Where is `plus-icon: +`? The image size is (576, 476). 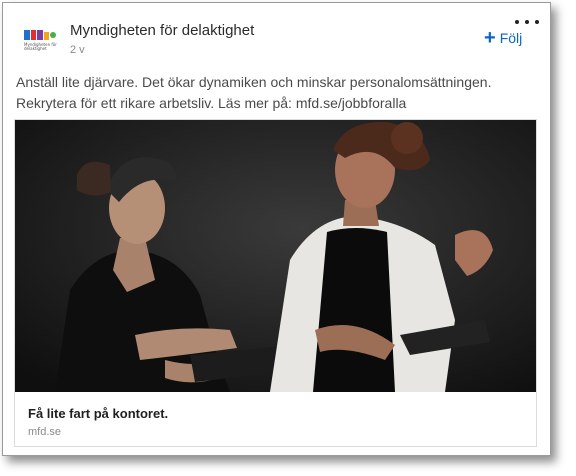 plus-icon: + is located at coordinates (490, 38).